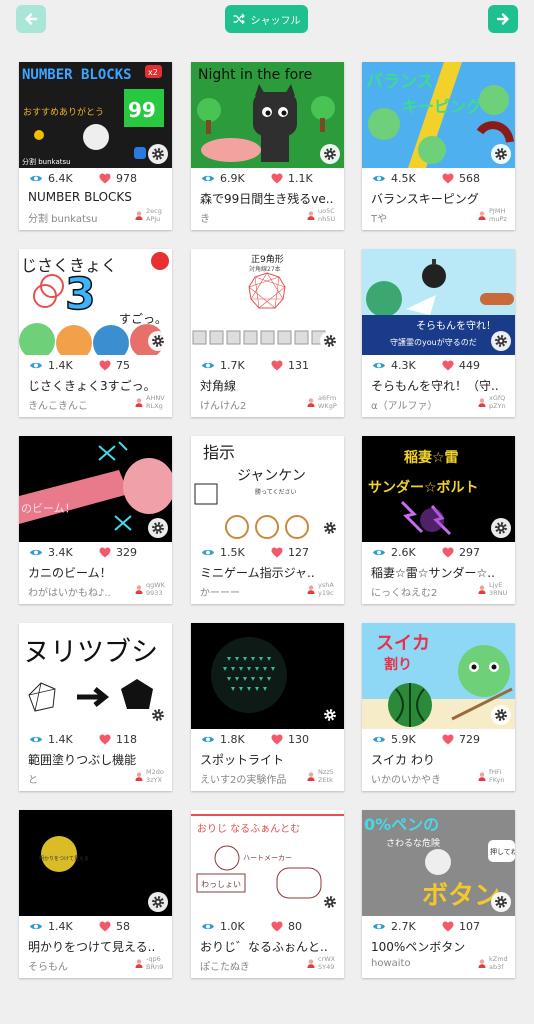  I want to click on eye-icon, so click(379, 178).